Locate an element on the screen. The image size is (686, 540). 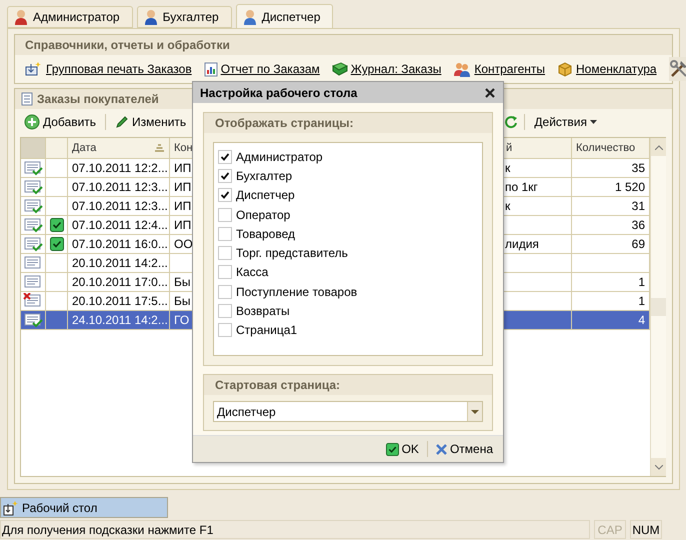
status-hint: Для получения подсказки нажмите F1 is located at coordinates (295, 529).